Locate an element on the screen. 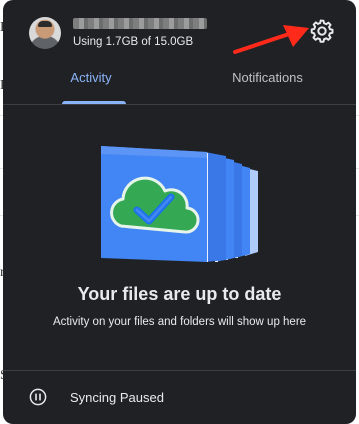  tab-notifications: Notifications is located at coordinates (267, 85).